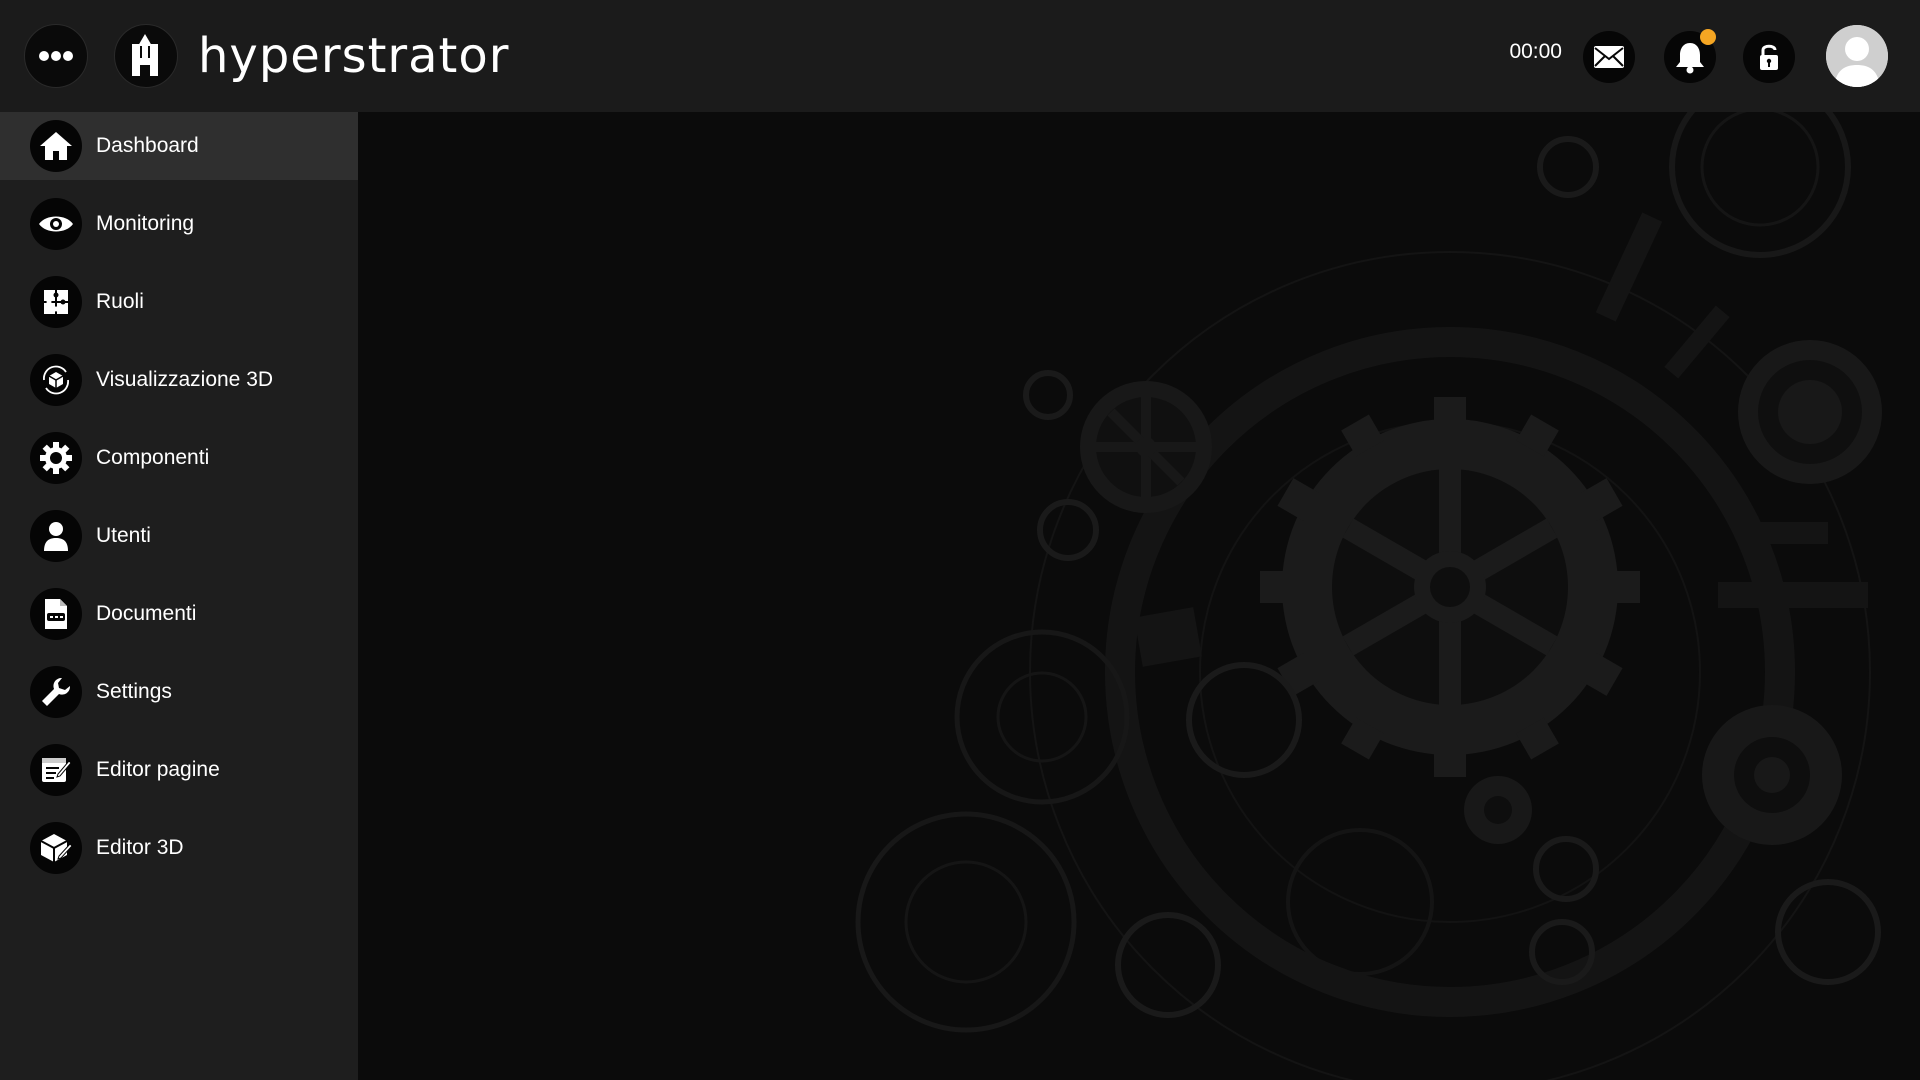  Describe the element at coordinates (158, 769) in the screenshot. I see `sidebar-item-label: Editor pagine` at that location.